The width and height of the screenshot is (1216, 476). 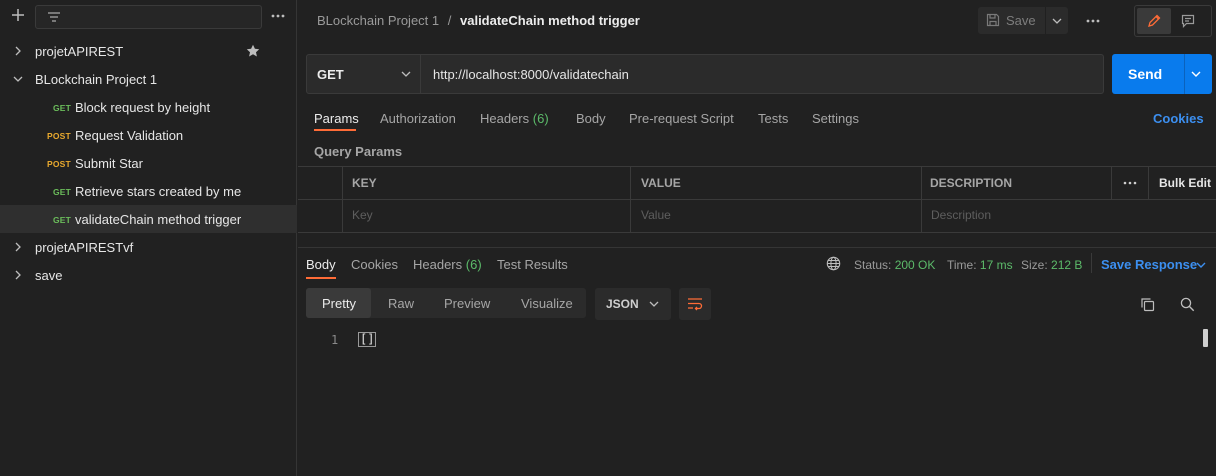 What do you see at coordinates (378, 20) in the screenshot?
I see `breadcrumb-collection: BLockchain Project 1` at bounding box center [378, 20].